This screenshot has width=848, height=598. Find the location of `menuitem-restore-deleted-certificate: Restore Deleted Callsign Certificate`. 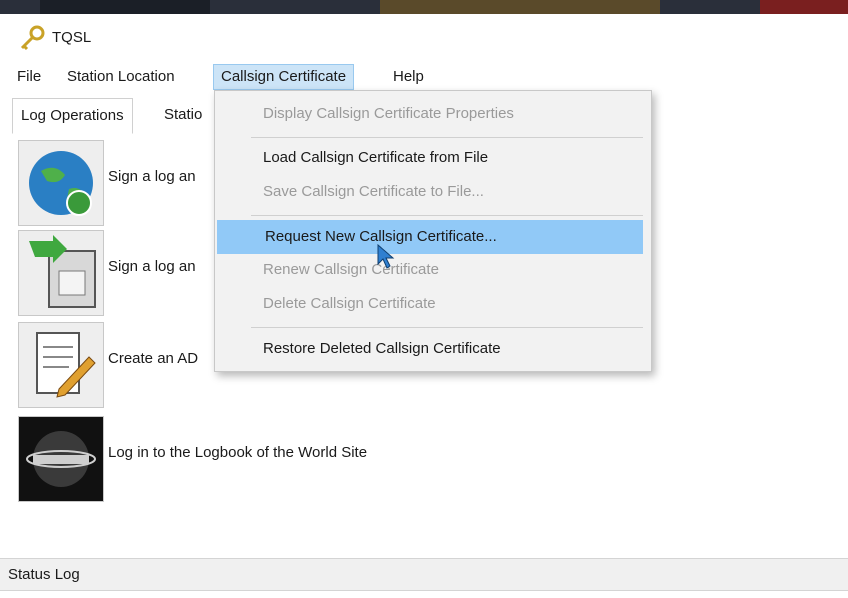

menuitem-restore-deleted-certificate: Restore Deleted Callsign Certificate is located at coordinates (433, 349).